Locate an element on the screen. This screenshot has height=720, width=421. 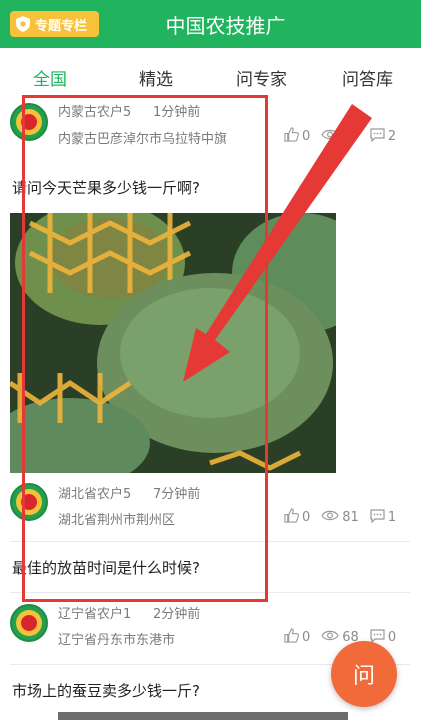
view-count: 81 is located at coordinates (350, 517).